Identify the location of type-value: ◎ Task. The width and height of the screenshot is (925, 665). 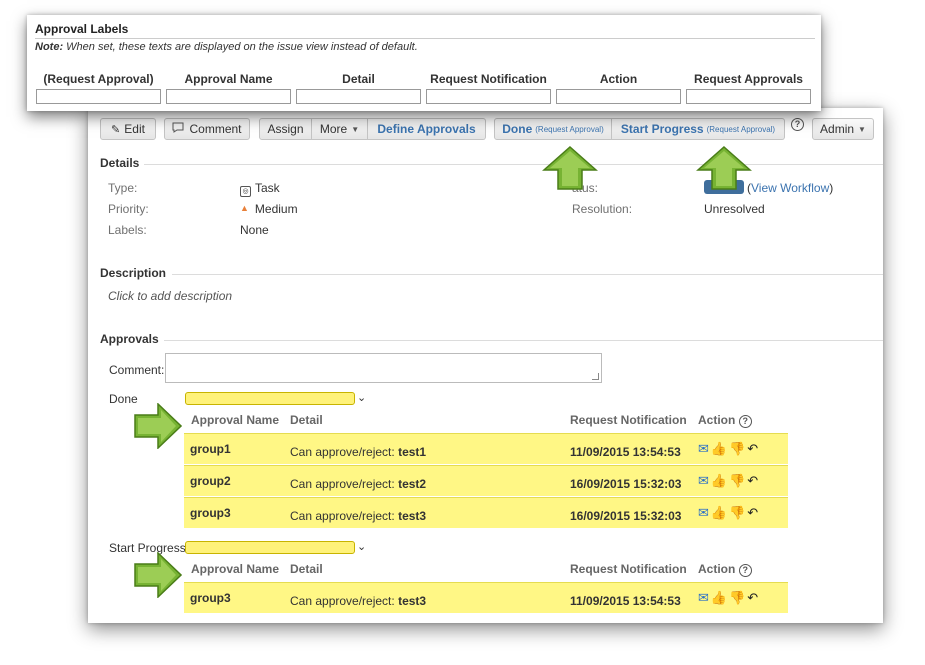
(260, 189).